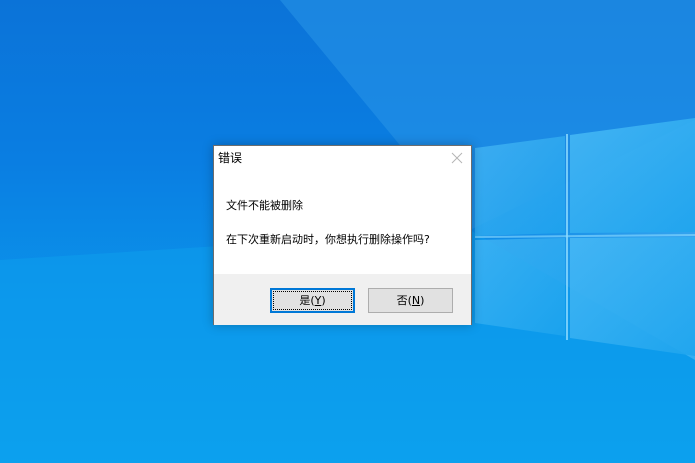 The height and width of the screenshot is (463, 695). I want to click on close-button, so click(457, 158).